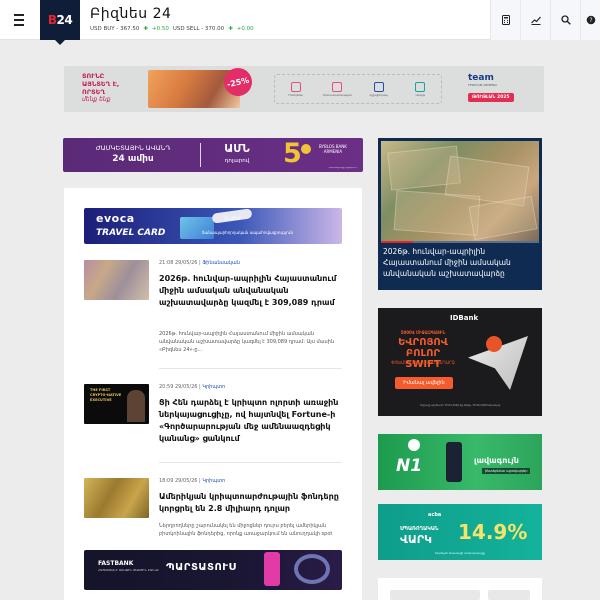  What do you see at coordinates (197, 228) in the screenshot?
I see `card-image` at bounding box center [197, 228].